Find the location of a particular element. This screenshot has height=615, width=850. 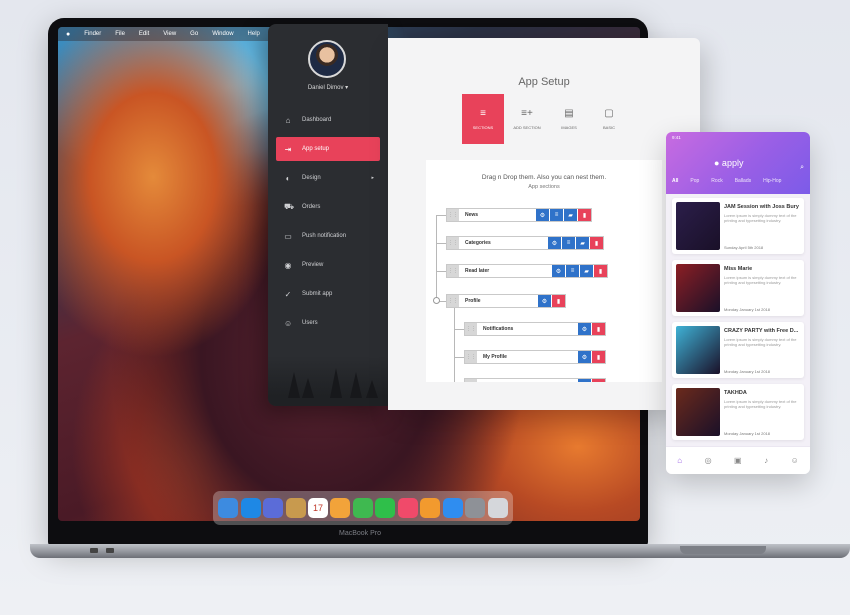

sidebar-item-push-notification: ▭ Push notification is located at coordinates (328, 236).